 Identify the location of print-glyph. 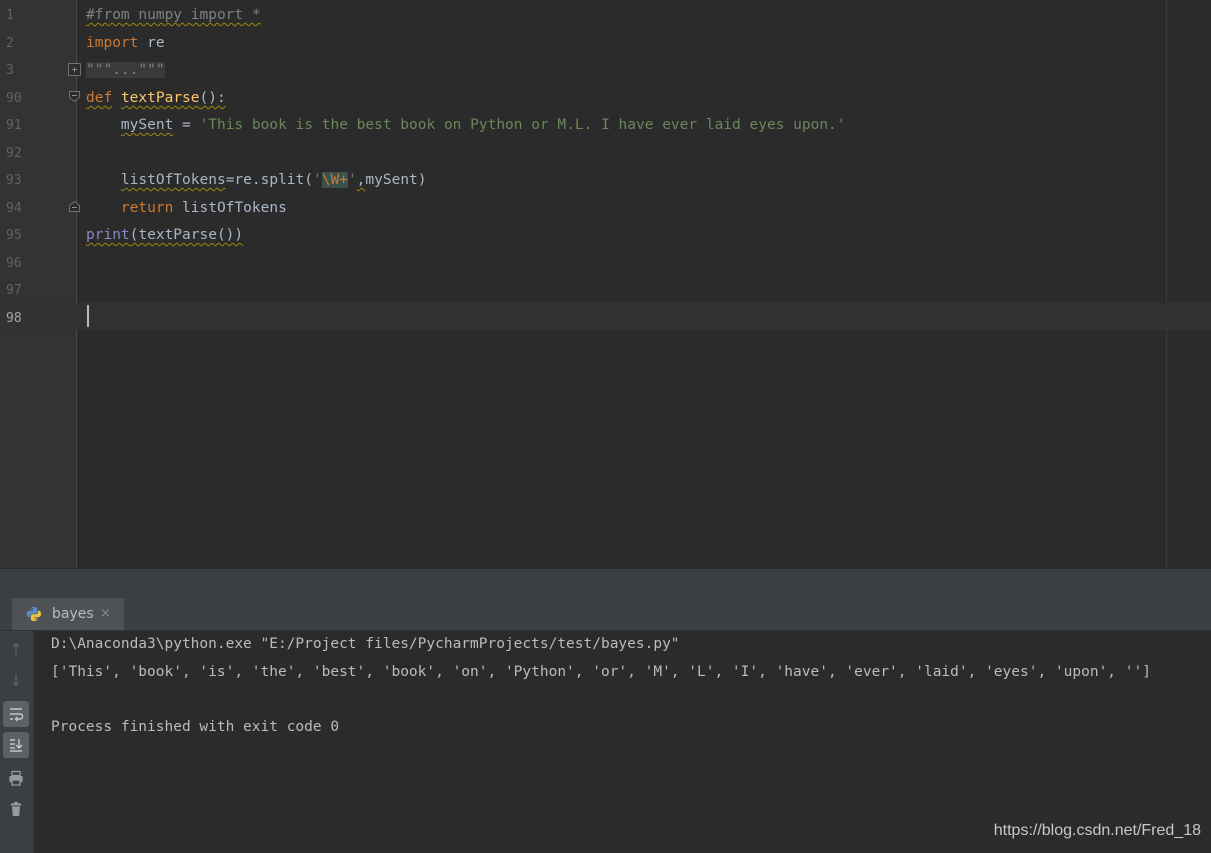
(16, 778).